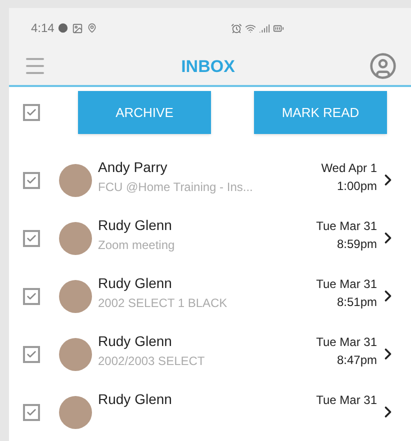  I want to click on image-icon, so click(78, 28).